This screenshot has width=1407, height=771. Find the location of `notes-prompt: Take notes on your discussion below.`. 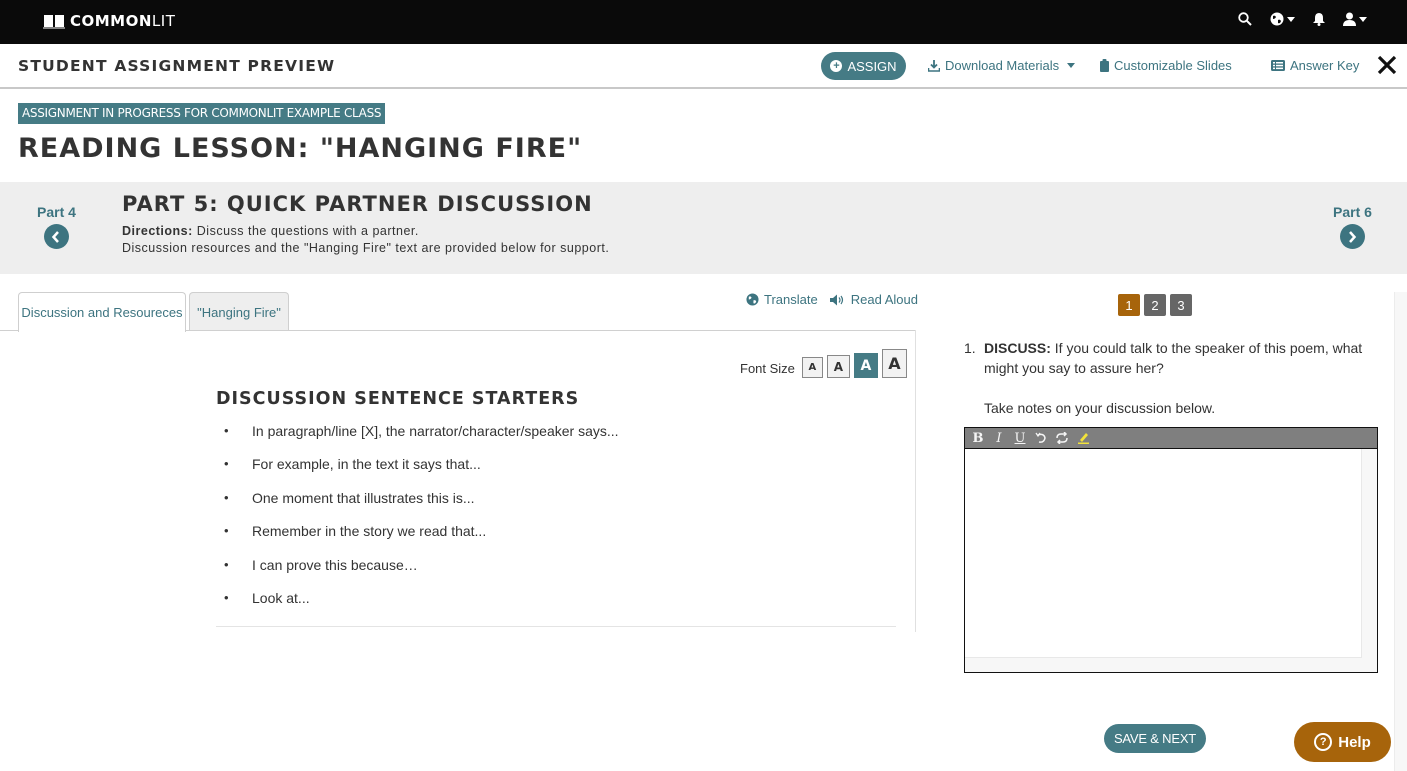

notes-prompt: Take notes on your discussion below. is located at coordinates (1100, 408).